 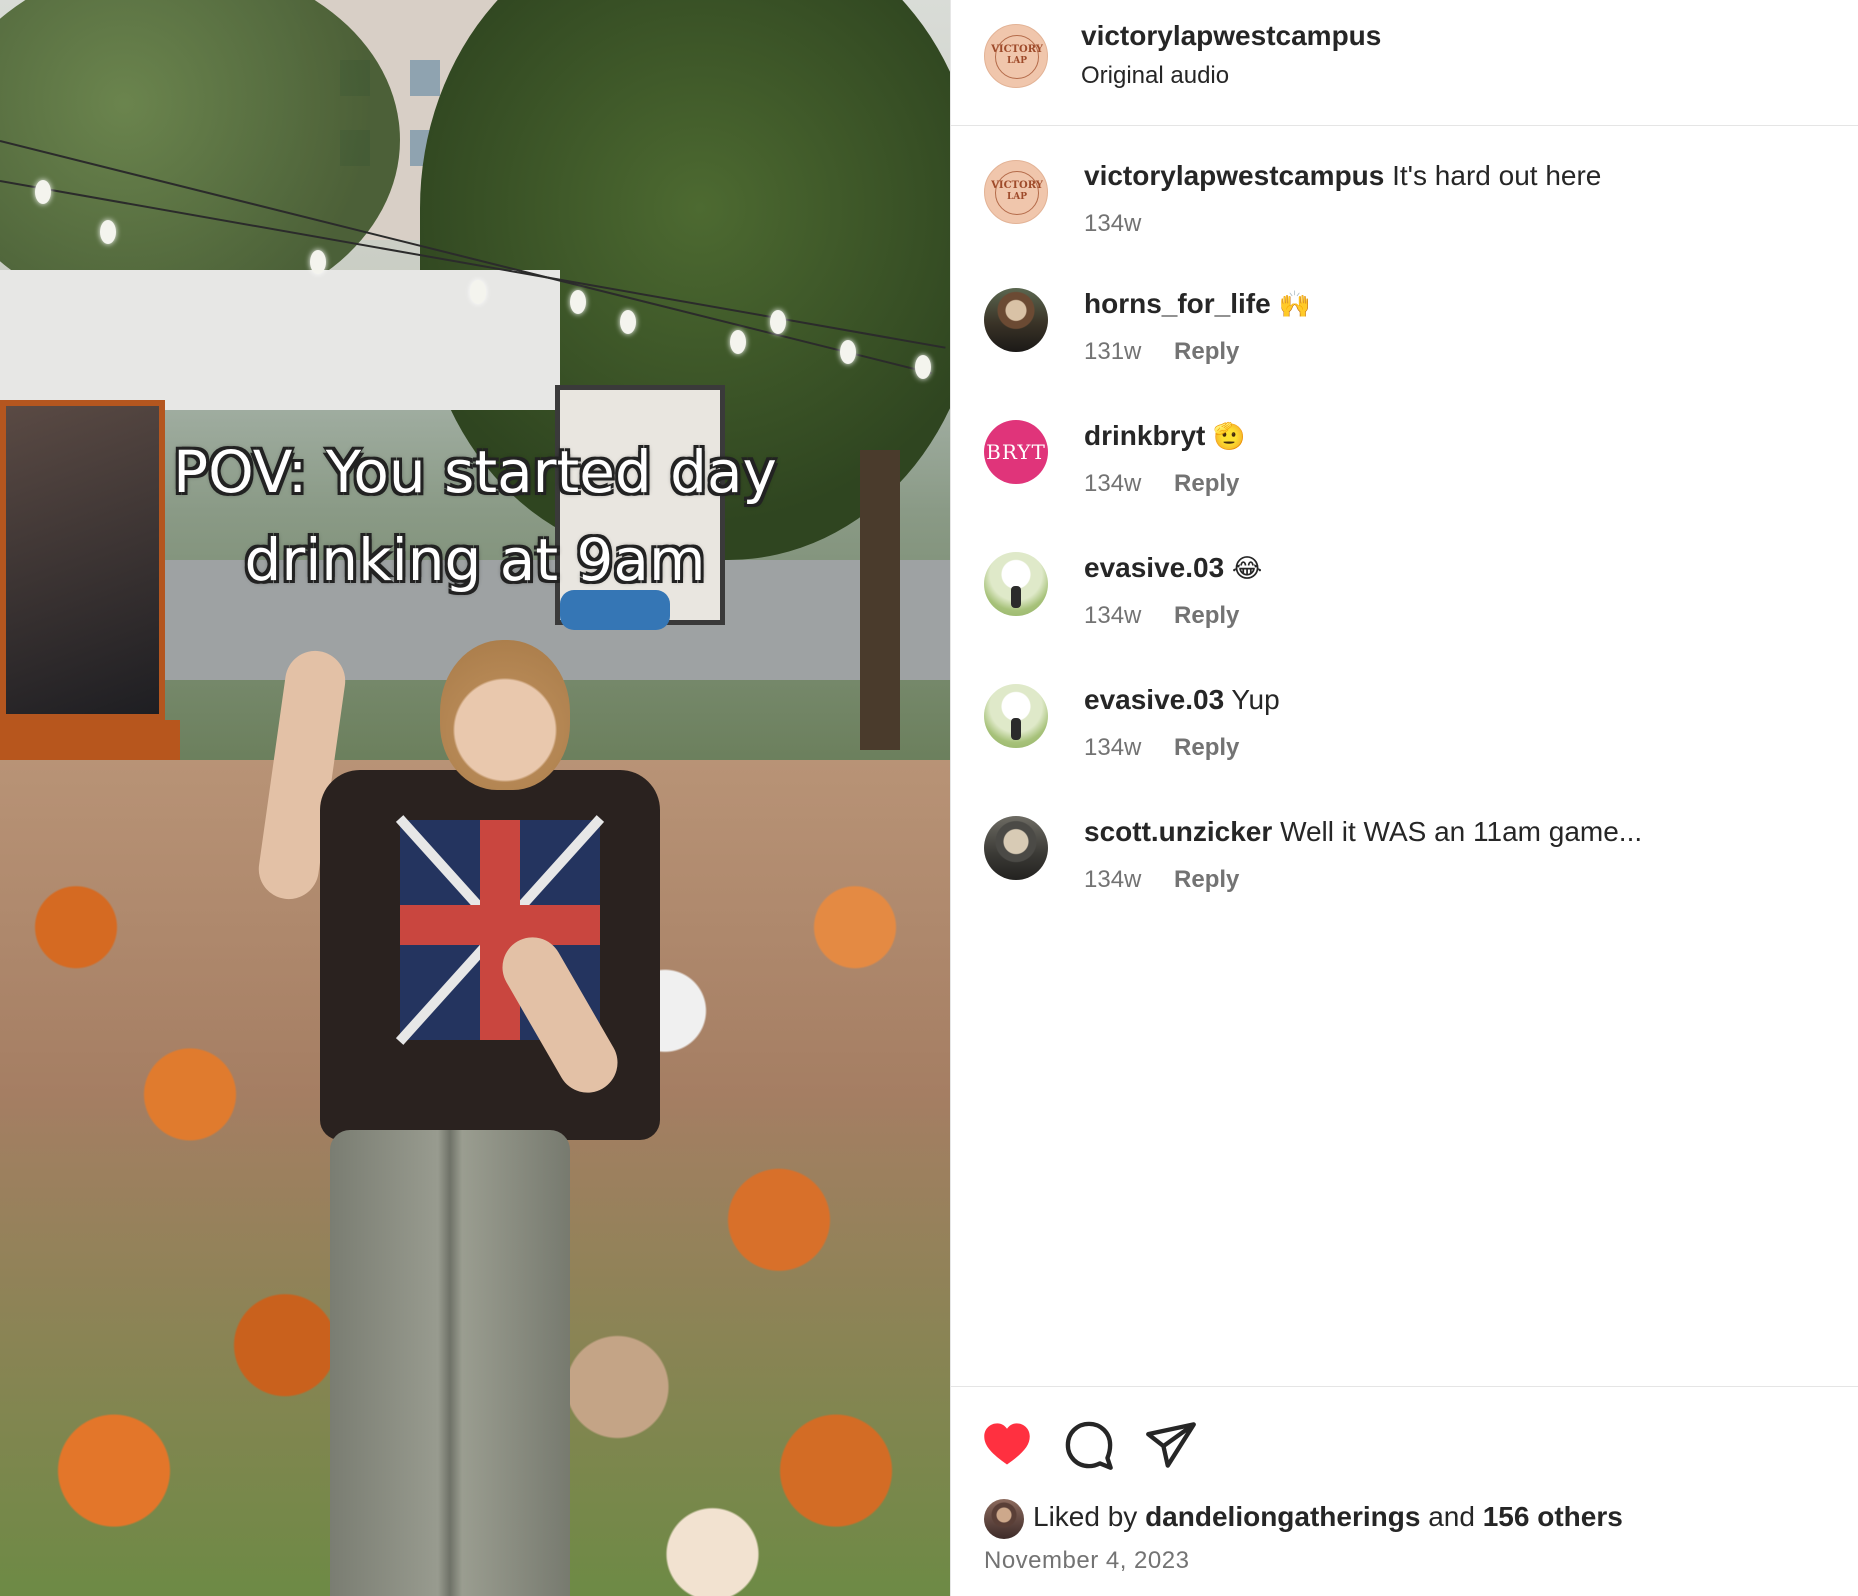 I want to click on comment-avatar: BRYT, so click(x=1016, y=452).